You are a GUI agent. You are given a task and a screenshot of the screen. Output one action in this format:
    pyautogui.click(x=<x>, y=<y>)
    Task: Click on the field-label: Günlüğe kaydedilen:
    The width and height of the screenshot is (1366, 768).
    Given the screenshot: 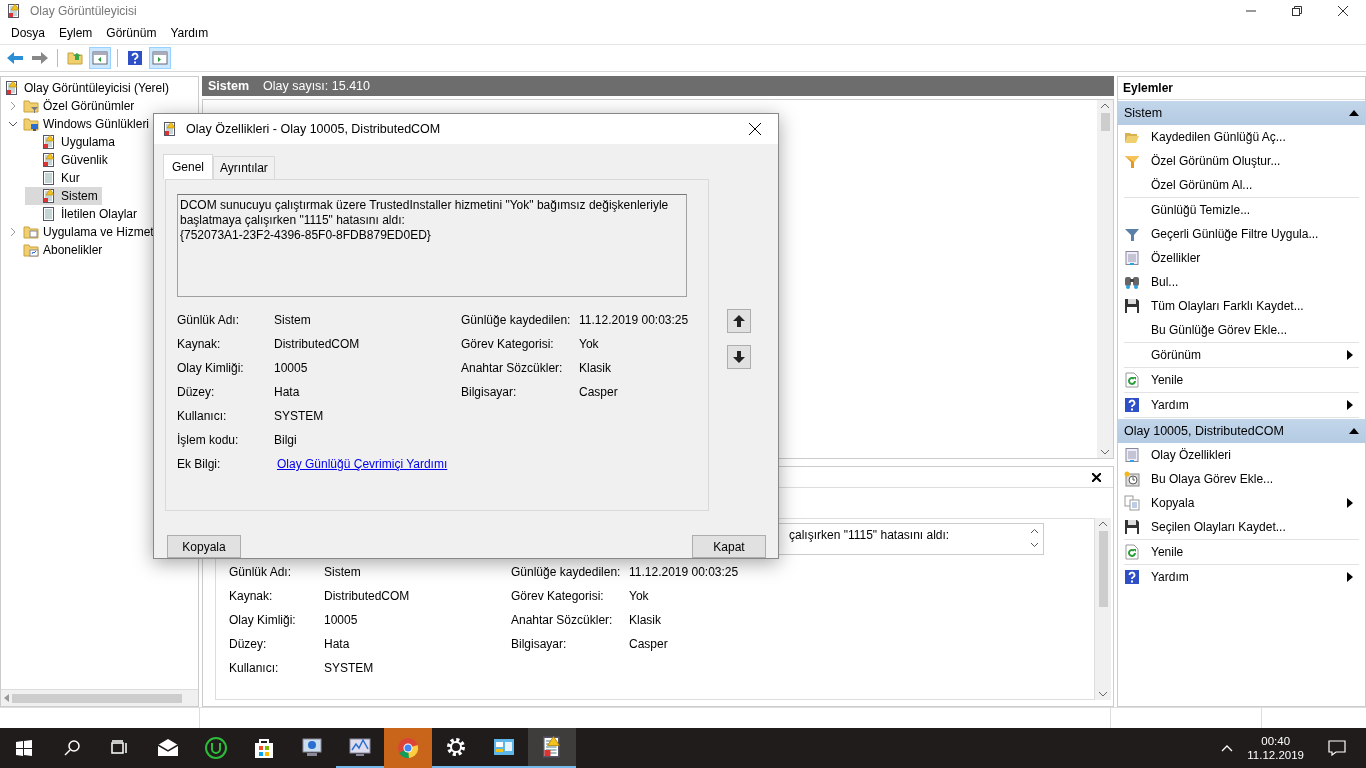 What is the action you would take?
    pyautogui.click(x=516, y=320)
    